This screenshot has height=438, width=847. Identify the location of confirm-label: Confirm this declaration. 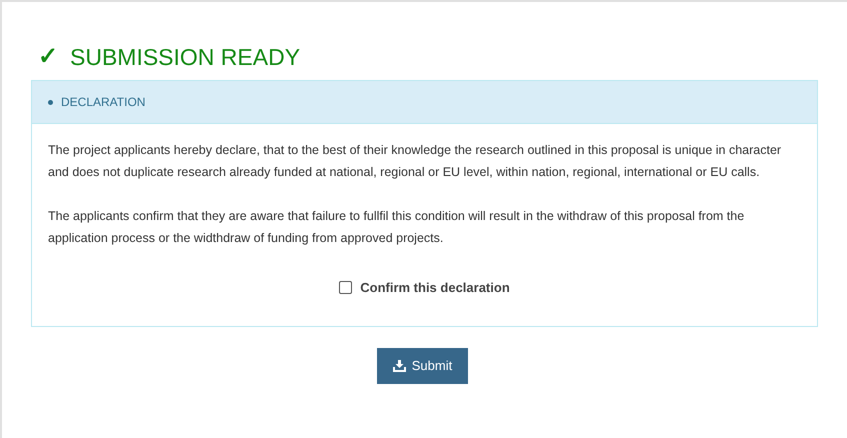
(435, 288).